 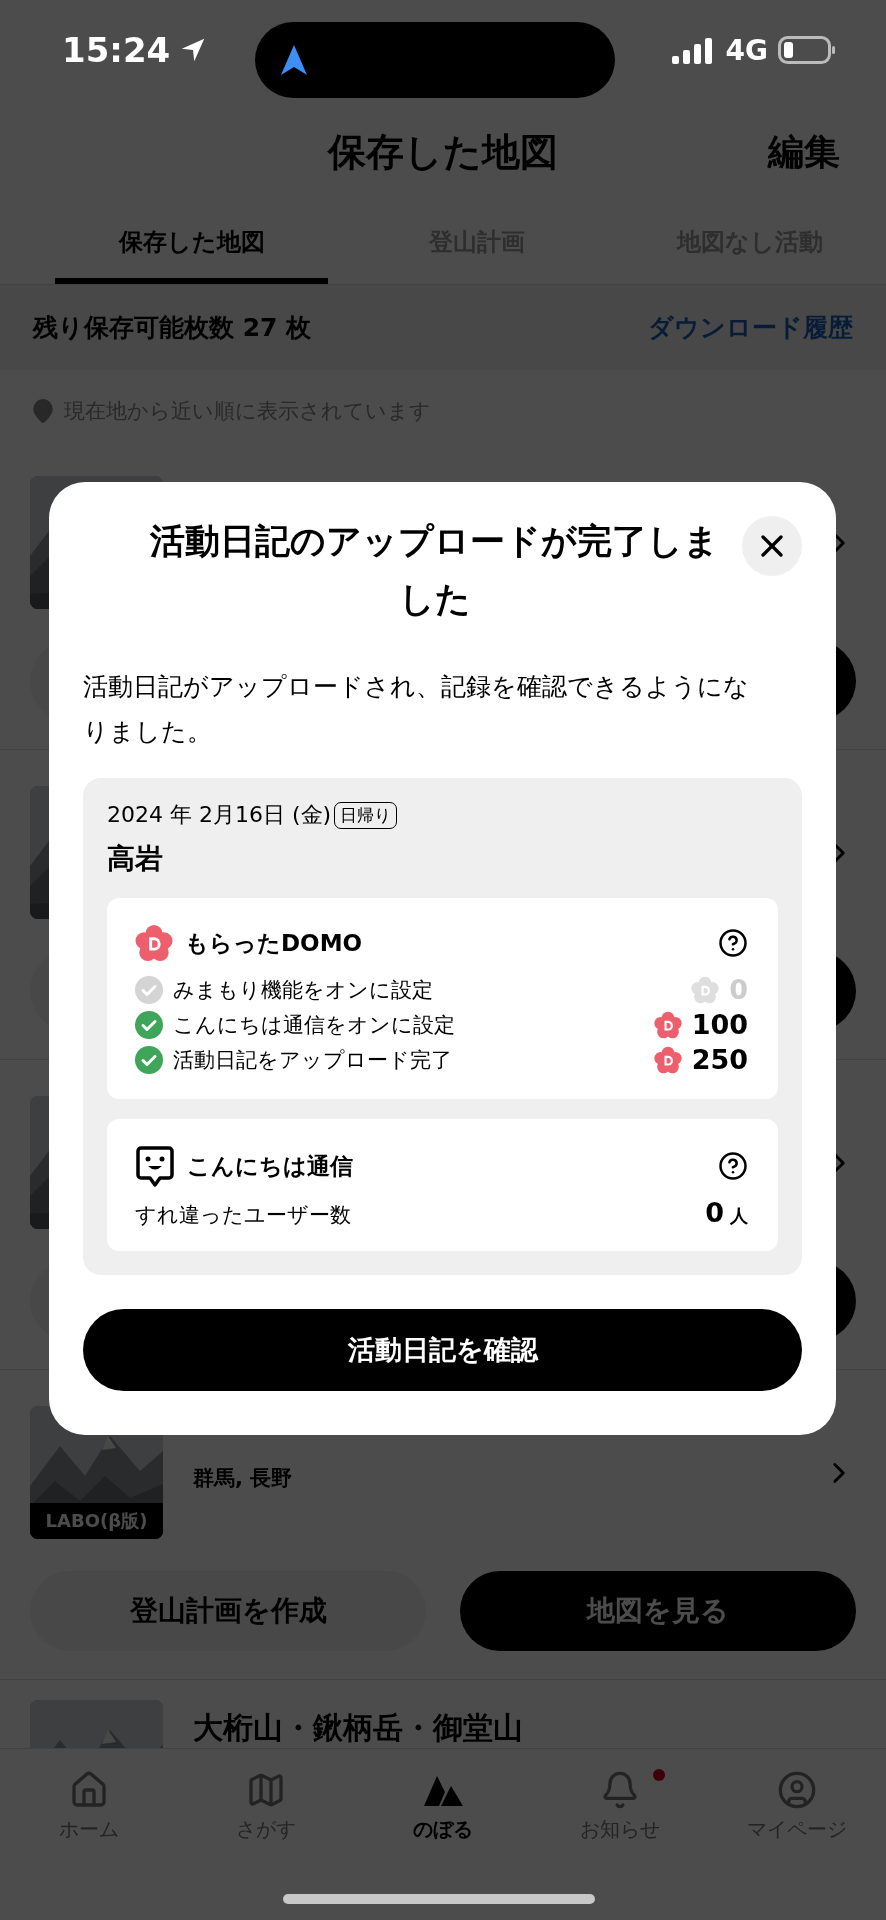 I want to click on domo-task: みまもり機能をオンに設定, so click(x=303, y=990).